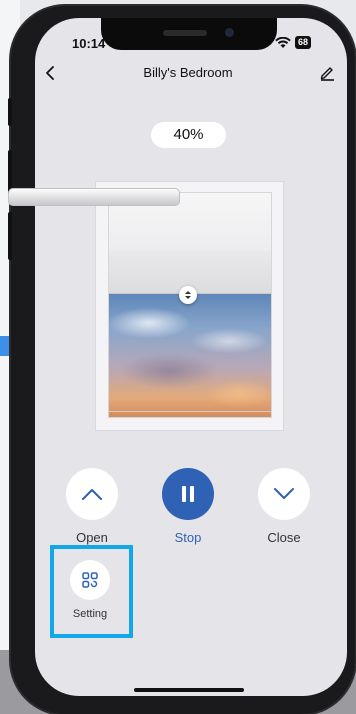 The image size is (356, 714). I want to click on close-label: Close, so click(284, 537).